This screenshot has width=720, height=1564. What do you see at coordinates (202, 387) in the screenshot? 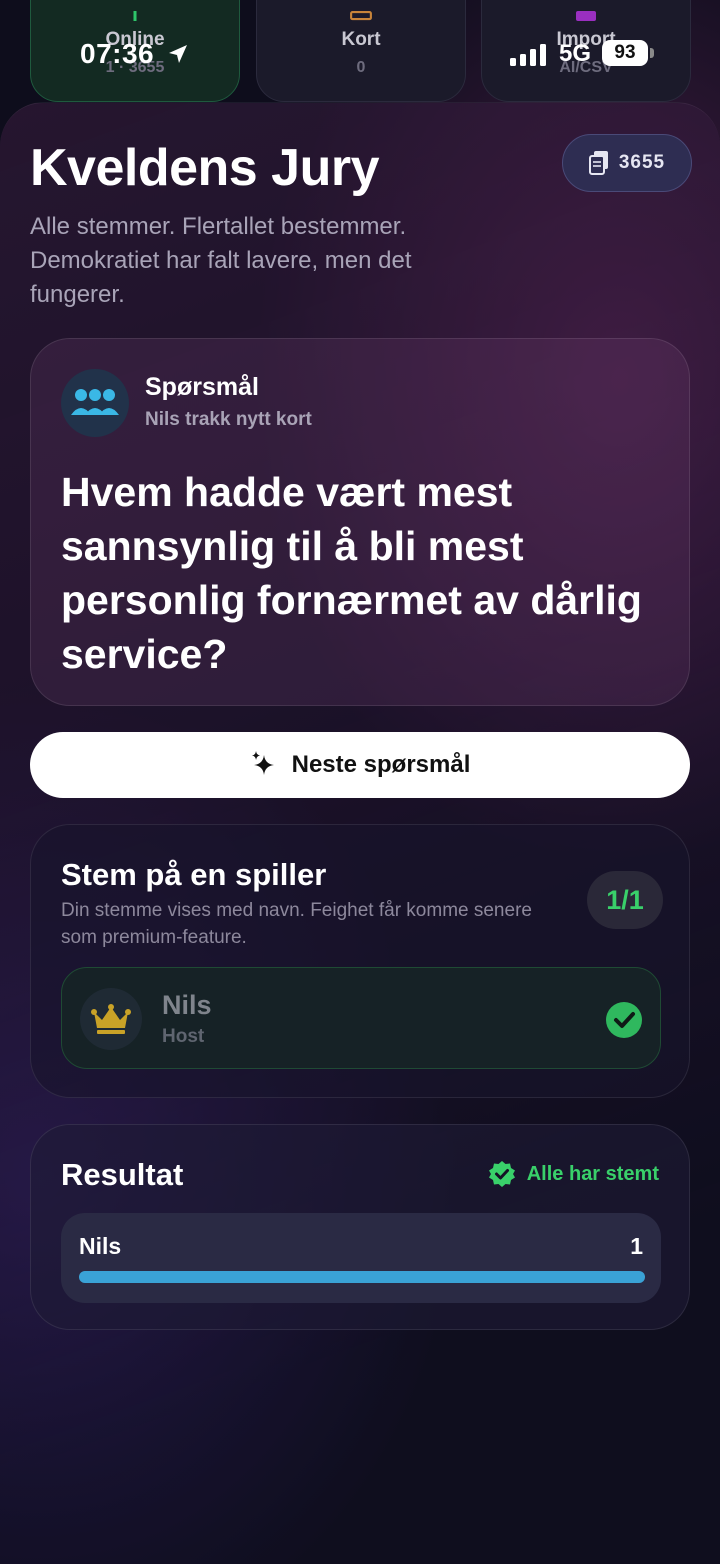
I see `question-label: Spørsmål` at bounding box center [202, 387].